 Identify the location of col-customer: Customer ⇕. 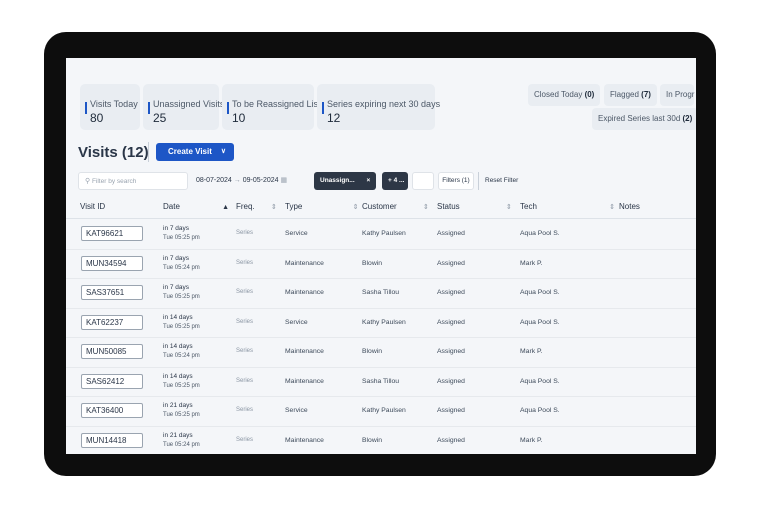
(398, 207).